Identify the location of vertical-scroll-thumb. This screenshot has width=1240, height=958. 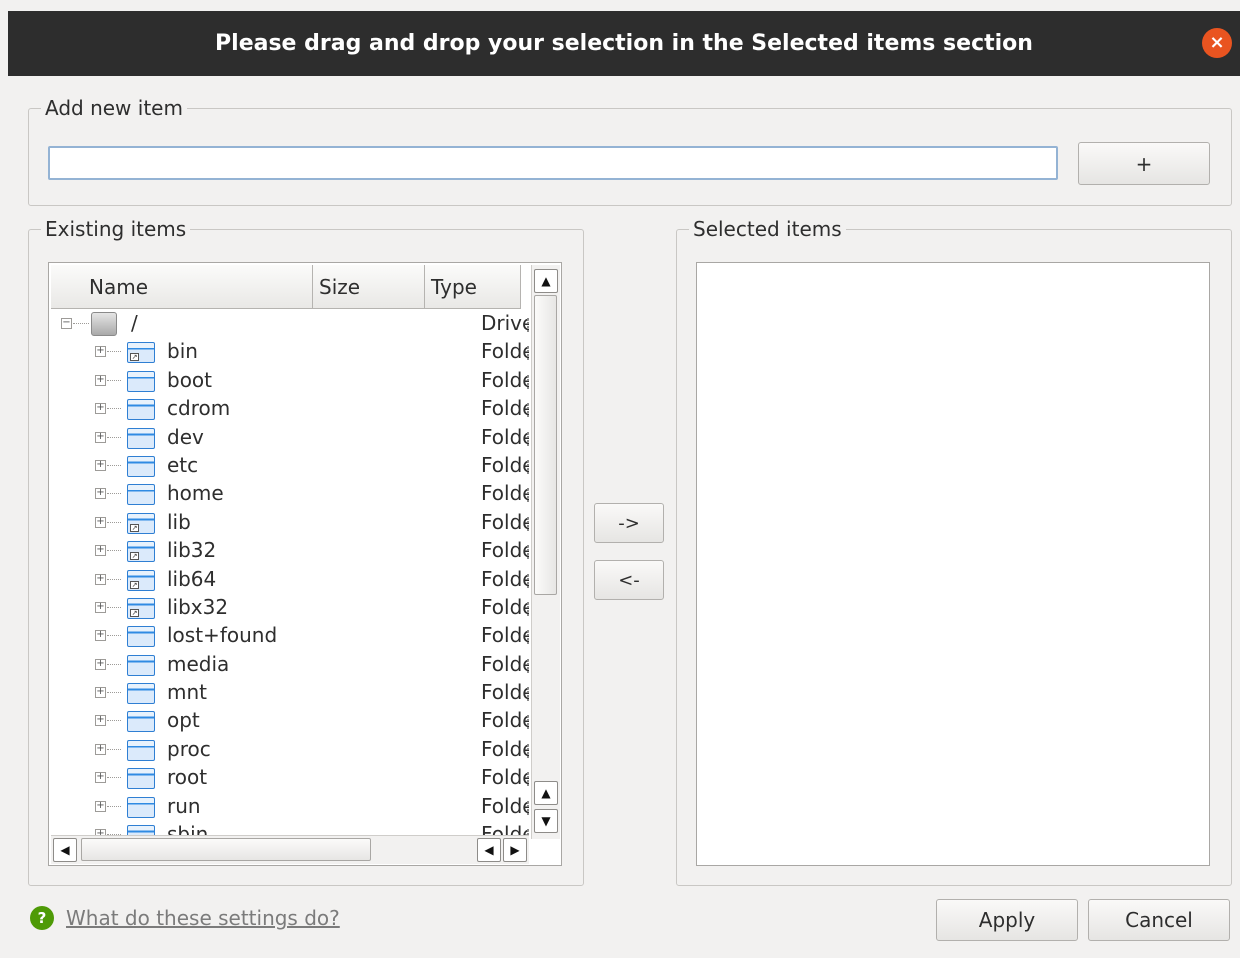
(545, 445).